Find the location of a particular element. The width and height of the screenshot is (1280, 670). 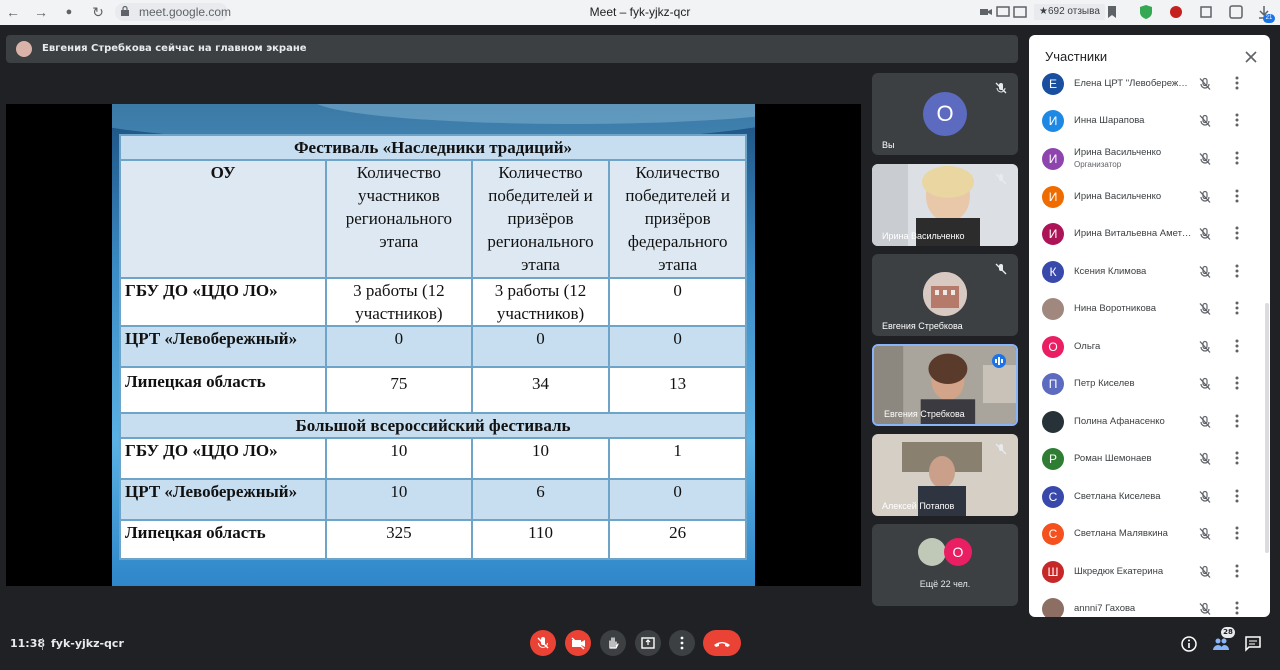

participant-row: И Инна Шарапова is located at coordinates (1149, 120).